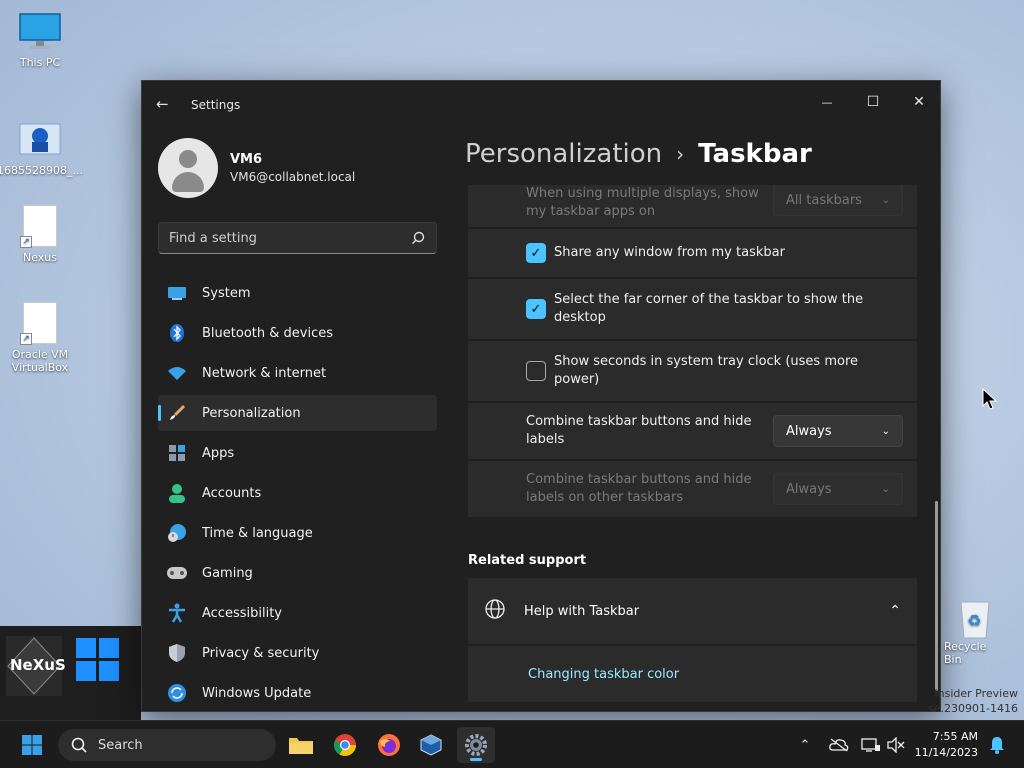 The width and height of the screenshot is (1024, 768). Describe the element at coordinates (297, 493) in the screenshot. I see `sidebar-item-accounts: Accounts` at that location.